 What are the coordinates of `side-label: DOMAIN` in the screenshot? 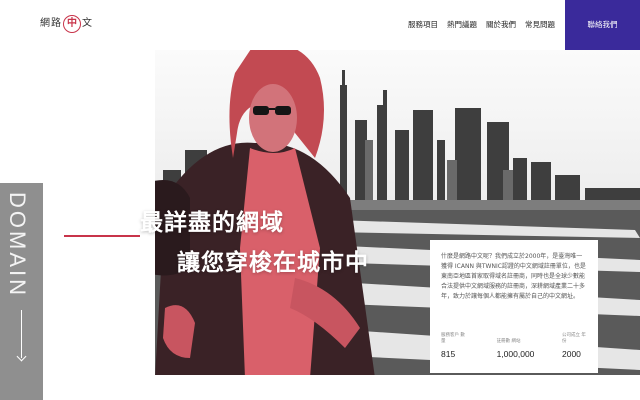 It's located at (17, 245).